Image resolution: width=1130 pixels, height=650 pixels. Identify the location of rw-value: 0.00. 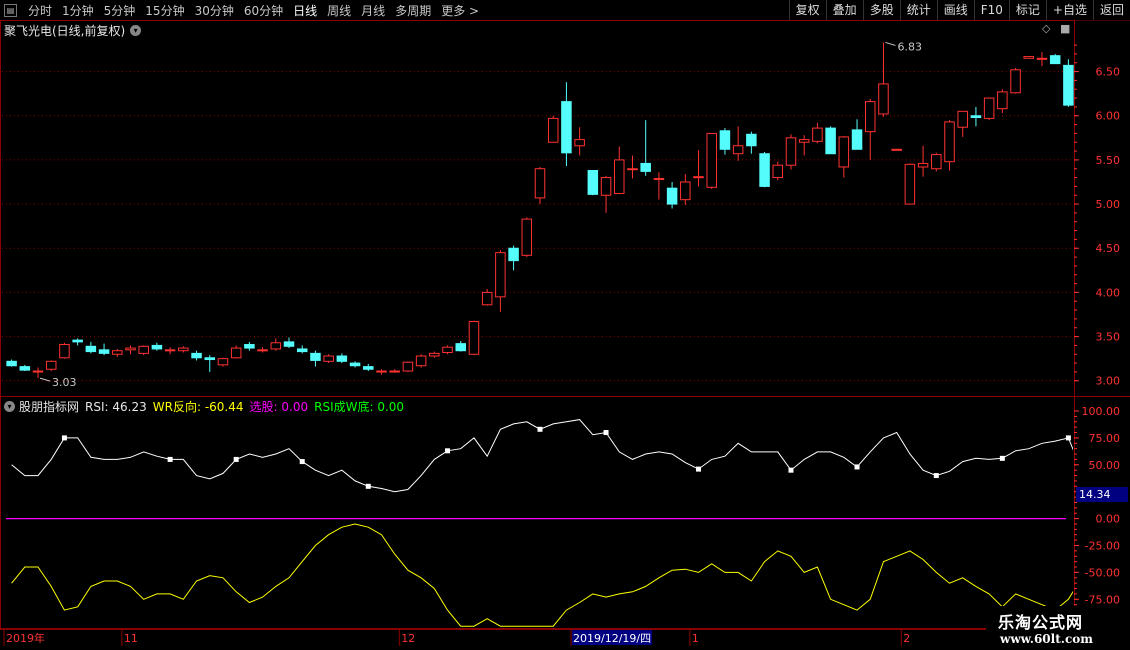
(391, 407).